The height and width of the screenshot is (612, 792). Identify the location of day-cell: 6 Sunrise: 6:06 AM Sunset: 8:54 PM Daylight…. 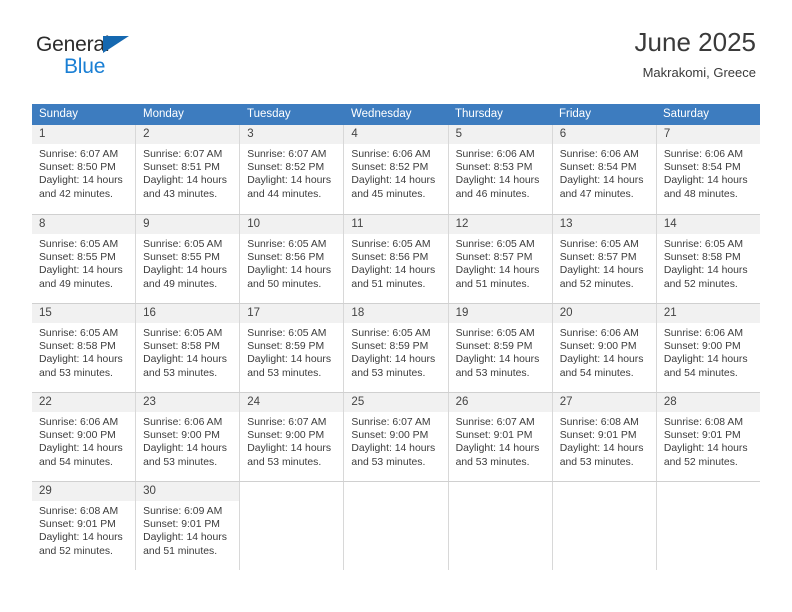
(604, 169).